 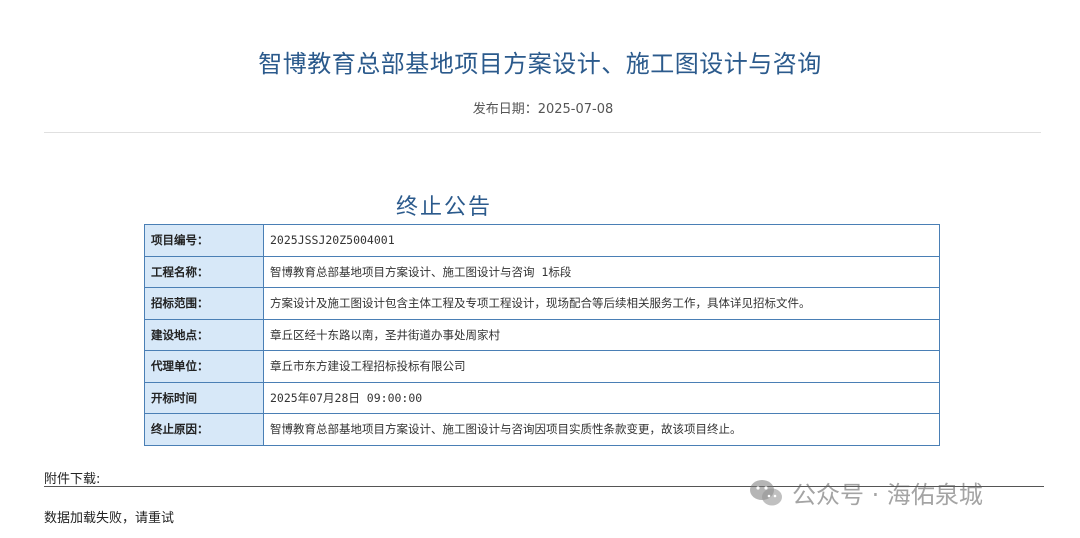 I want to click on table-row: 项目编号： 2025JSSJ20Z5004001, so click(x=542, y=240).